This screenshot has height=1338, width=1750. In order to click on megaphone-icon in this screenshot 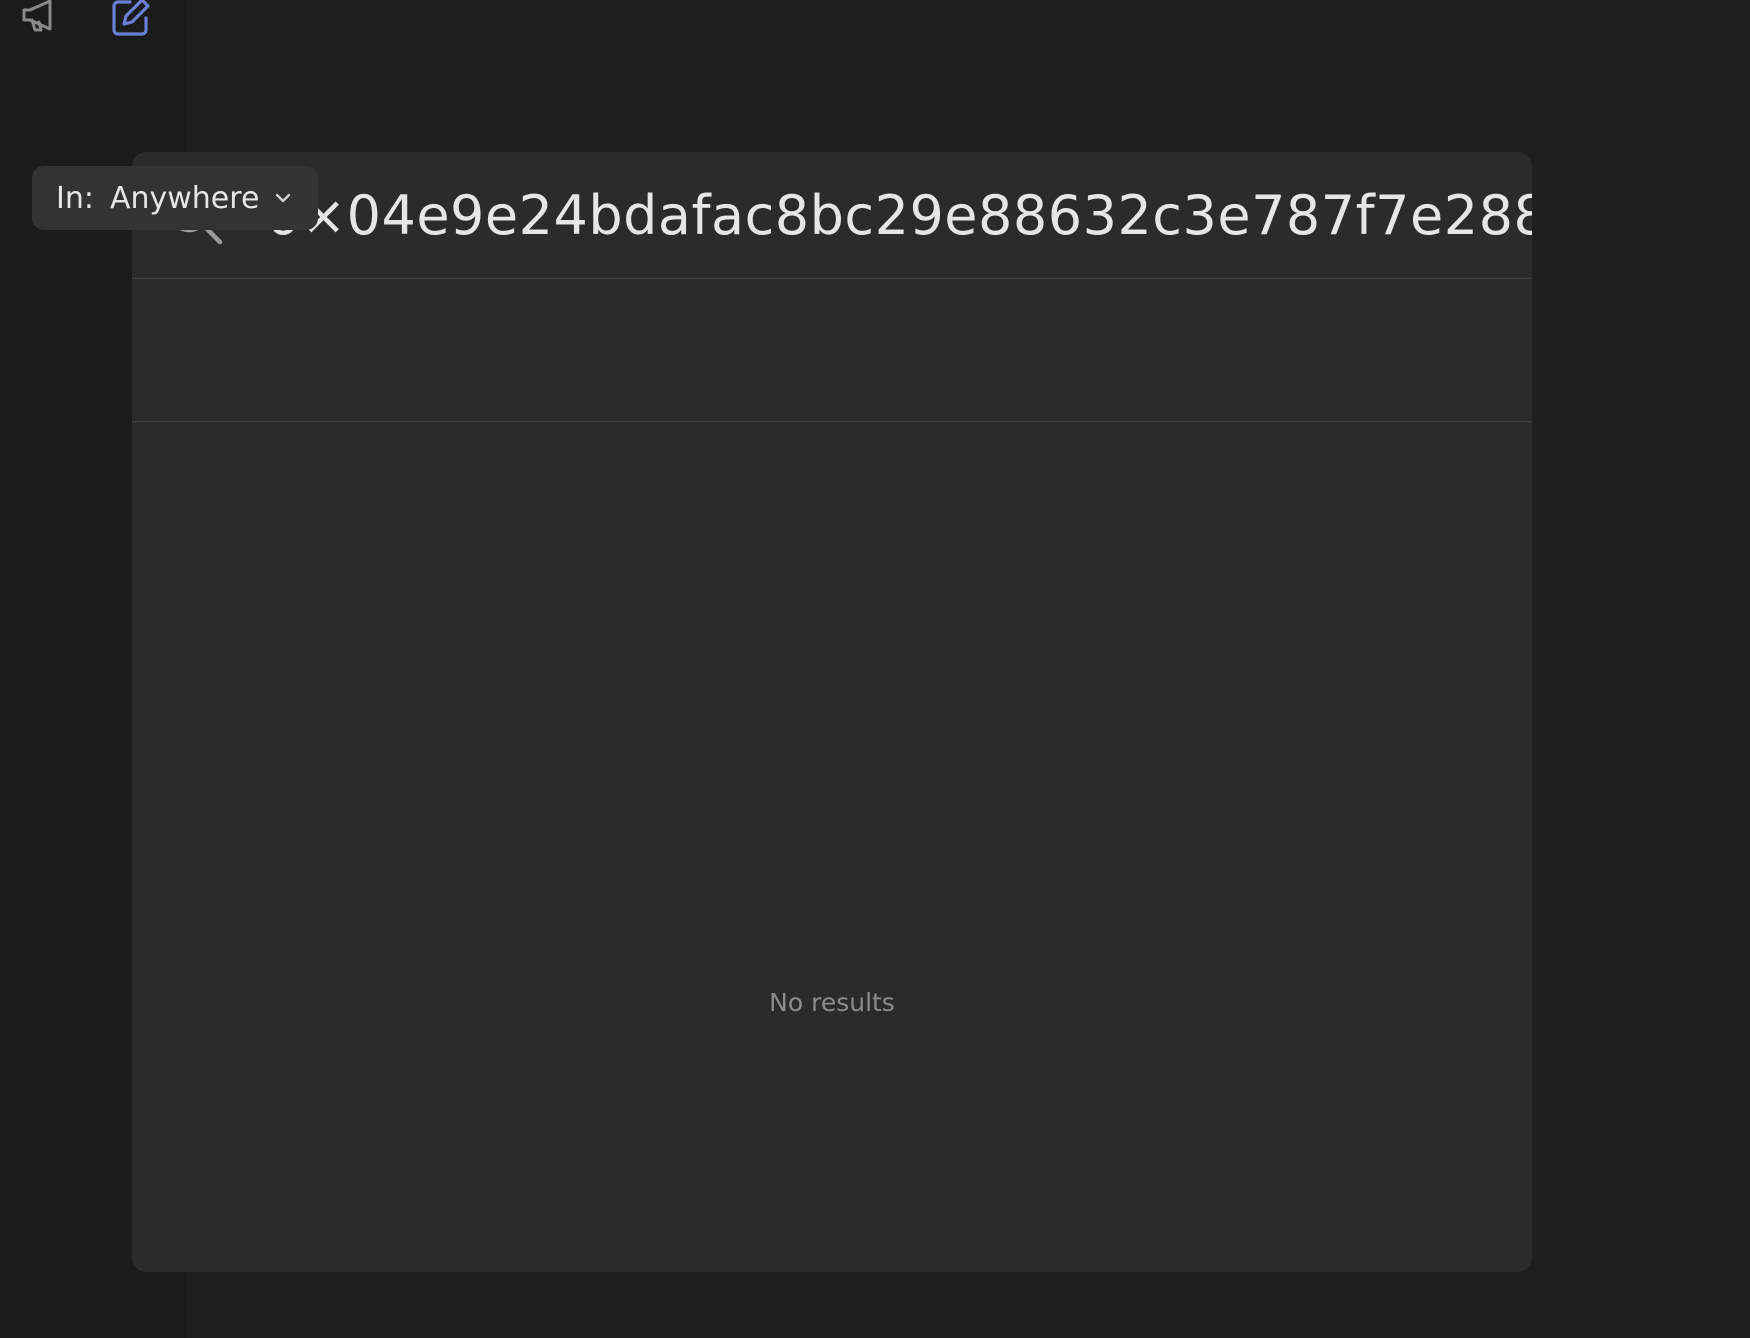, I will do `click(42, 20)`.